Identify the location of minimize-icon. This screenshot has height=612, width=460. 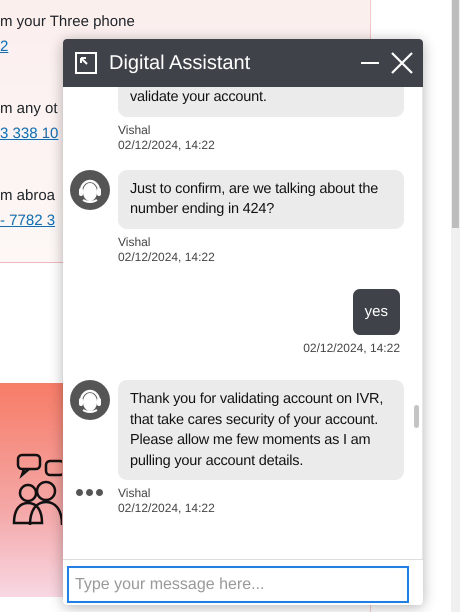
(370, 63).